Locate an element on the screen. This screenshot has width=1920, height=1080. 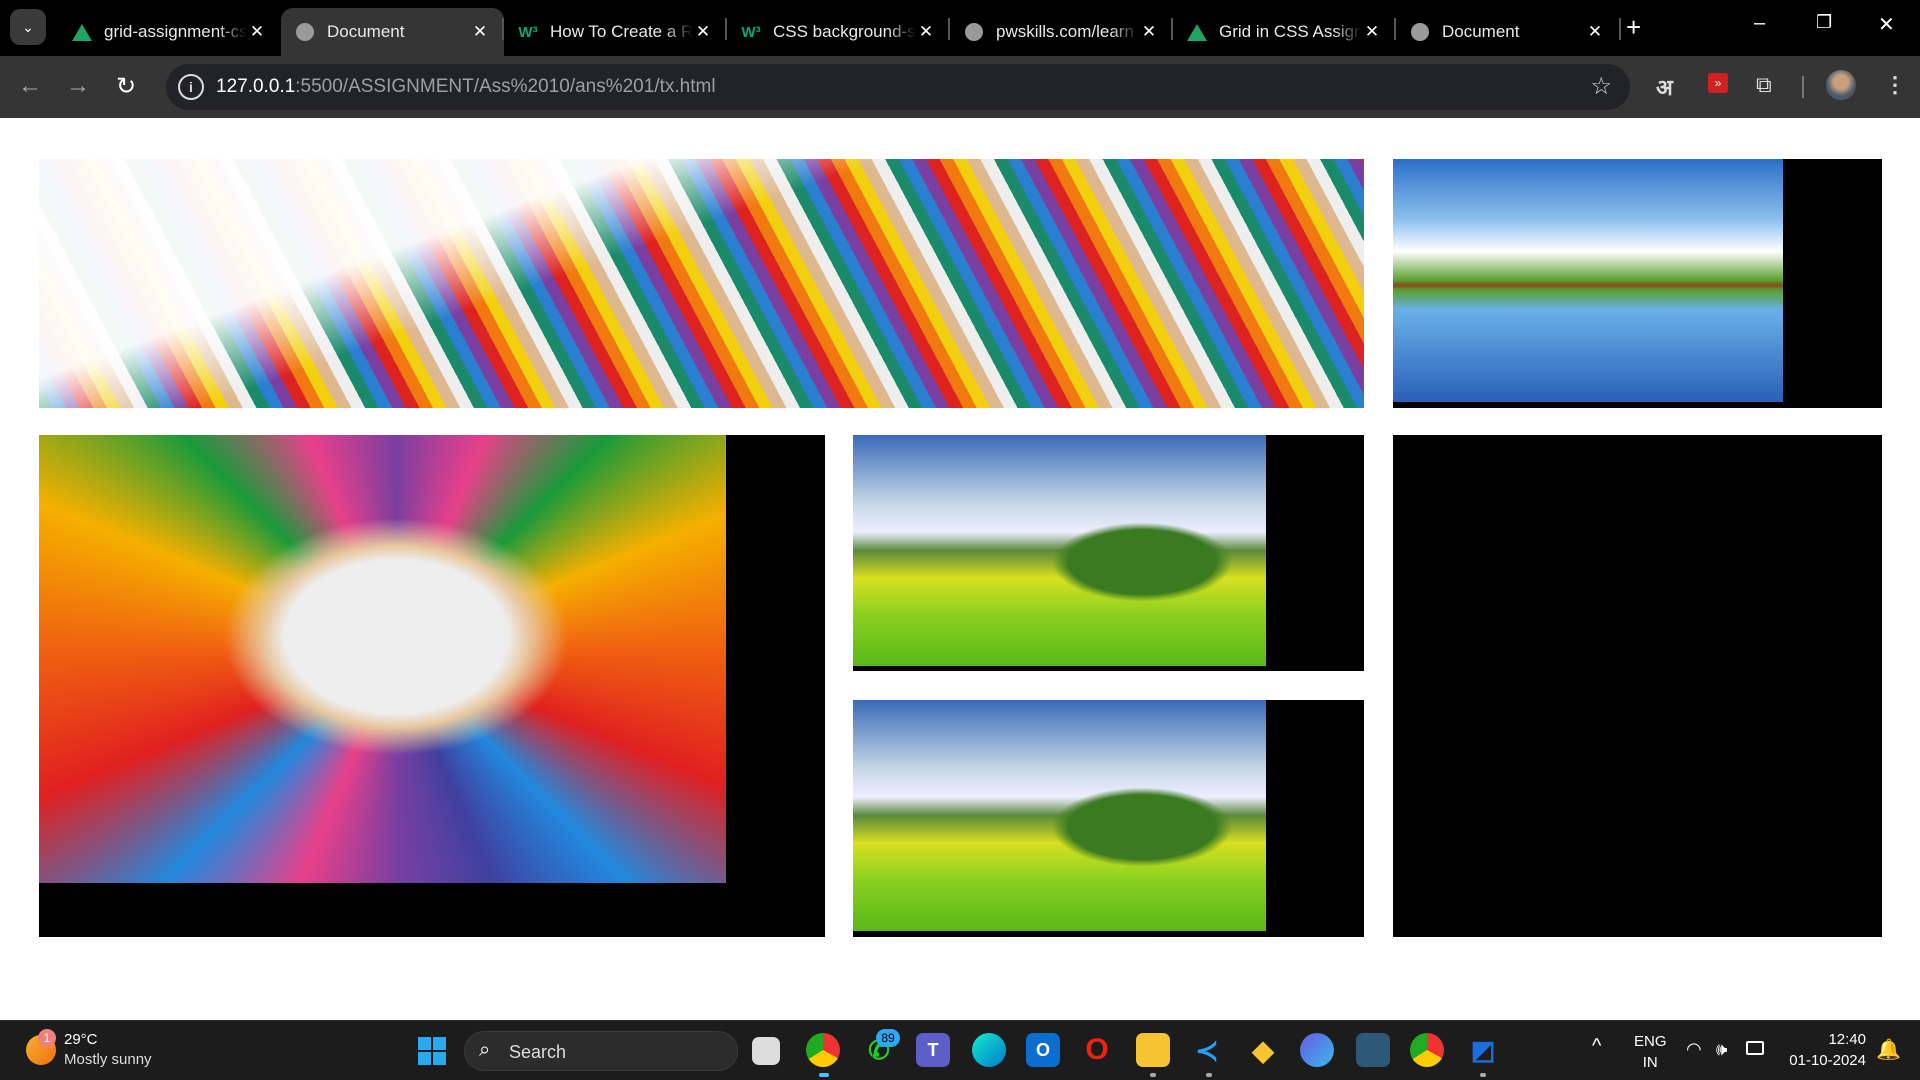
region: IN is located at coordinates (1650, 1062).